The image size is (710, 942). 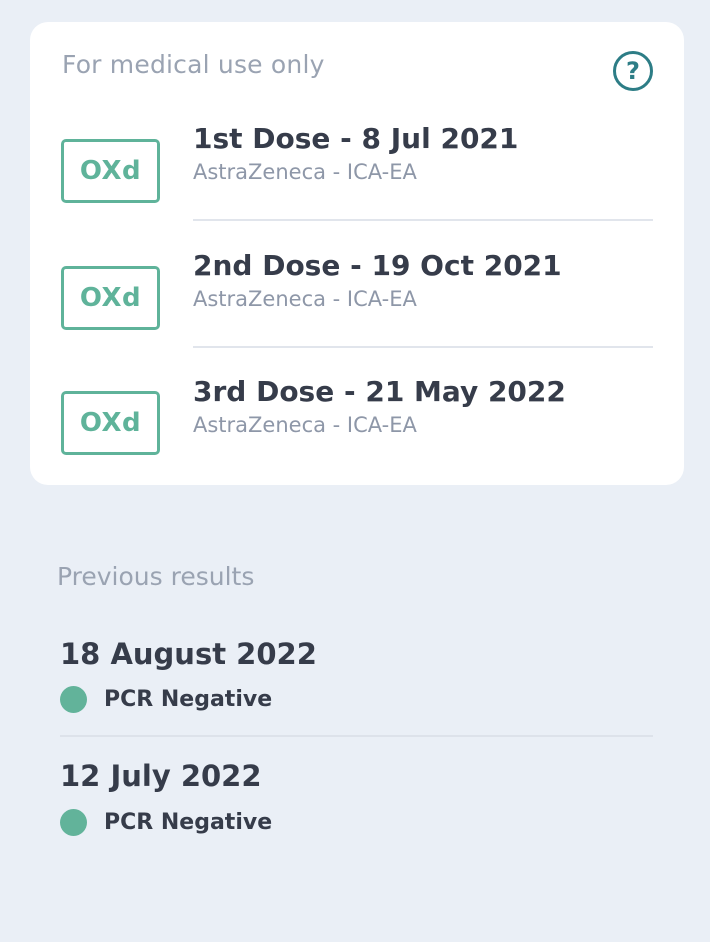 I want to click on dose-title: 2nd Dose - 19 Oct 2021, so click(x=377, y=265).